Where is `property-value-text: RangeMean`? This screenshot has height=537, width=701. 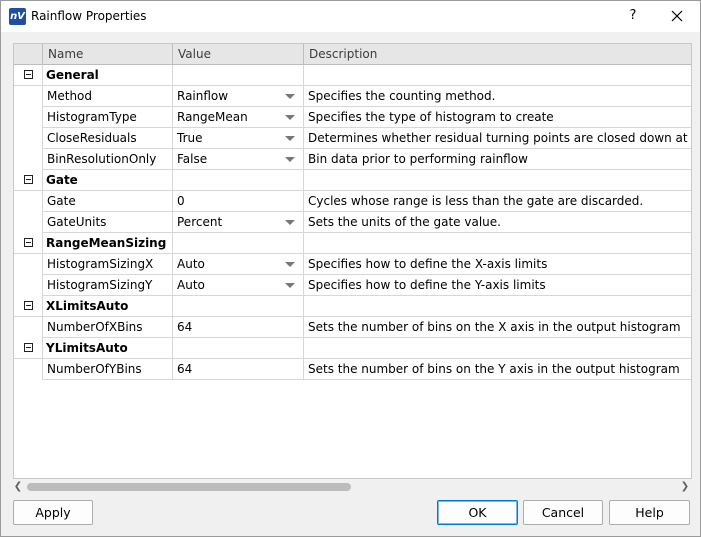 property-value-text: RangeMean is located at coordinates (212, 117).